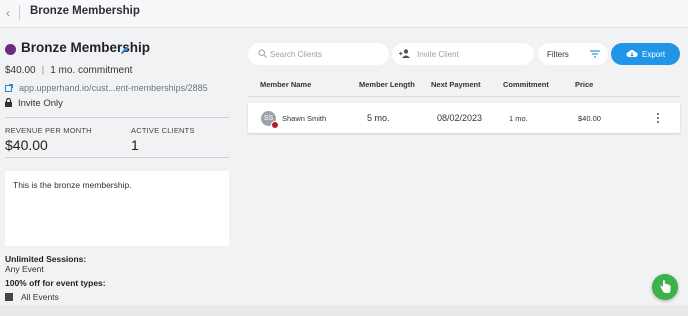  I want to click on search-input: Search Clients, so click(318, 54).